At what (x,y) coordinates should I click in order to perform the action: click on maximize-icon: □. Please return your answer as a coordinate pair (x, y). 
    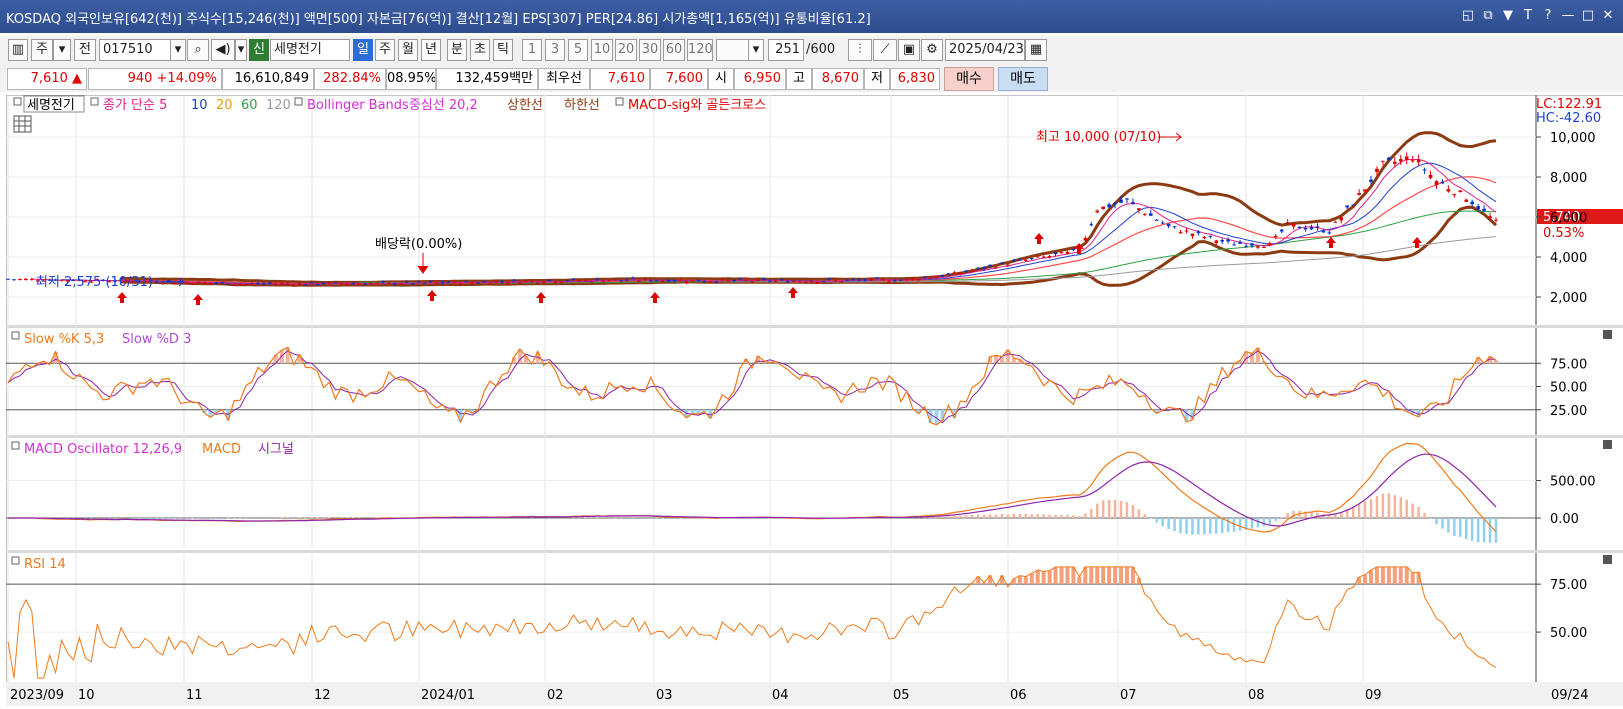
    Looking at the image, I should click on (1588, 16).